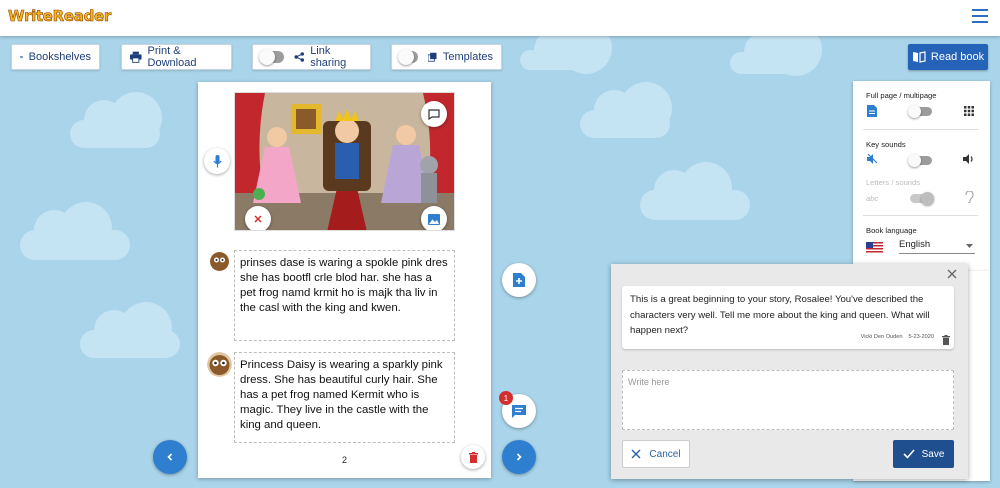 The width and height of the screenshot is (1000, 488). I want to click on comment-meta: Vicki Den Ouden 5-23-2020, so click(894, 338).